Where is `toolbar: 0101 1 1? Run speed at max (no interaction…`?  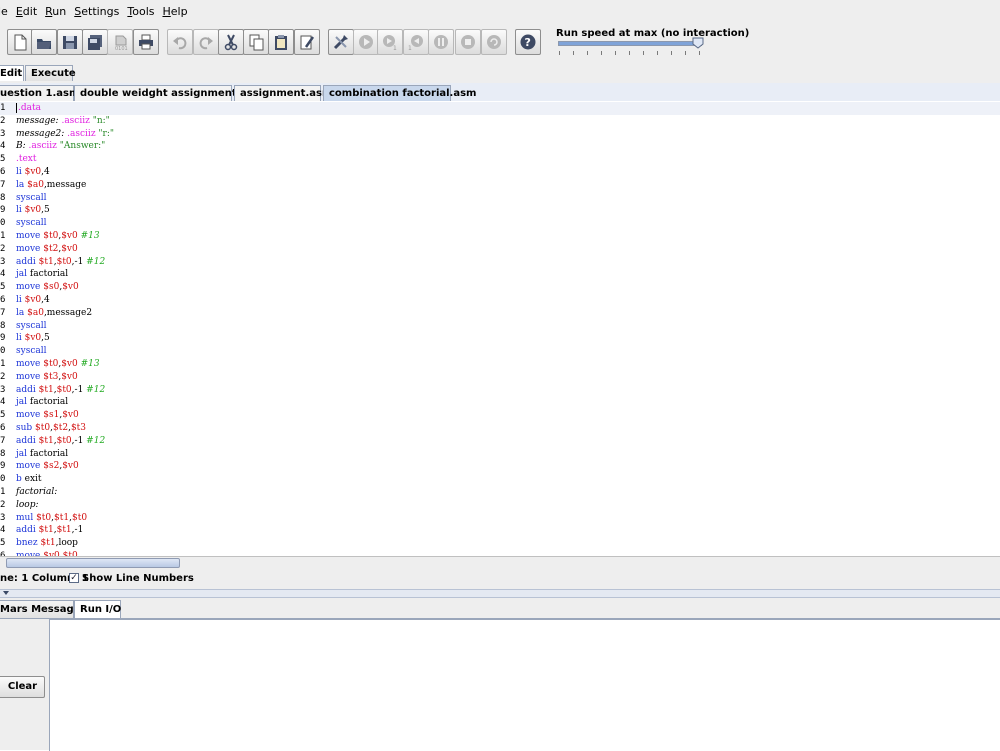 toolbar: 0101 1 1? Run speed at max (no interaction… is located at coordinates (500, 43).